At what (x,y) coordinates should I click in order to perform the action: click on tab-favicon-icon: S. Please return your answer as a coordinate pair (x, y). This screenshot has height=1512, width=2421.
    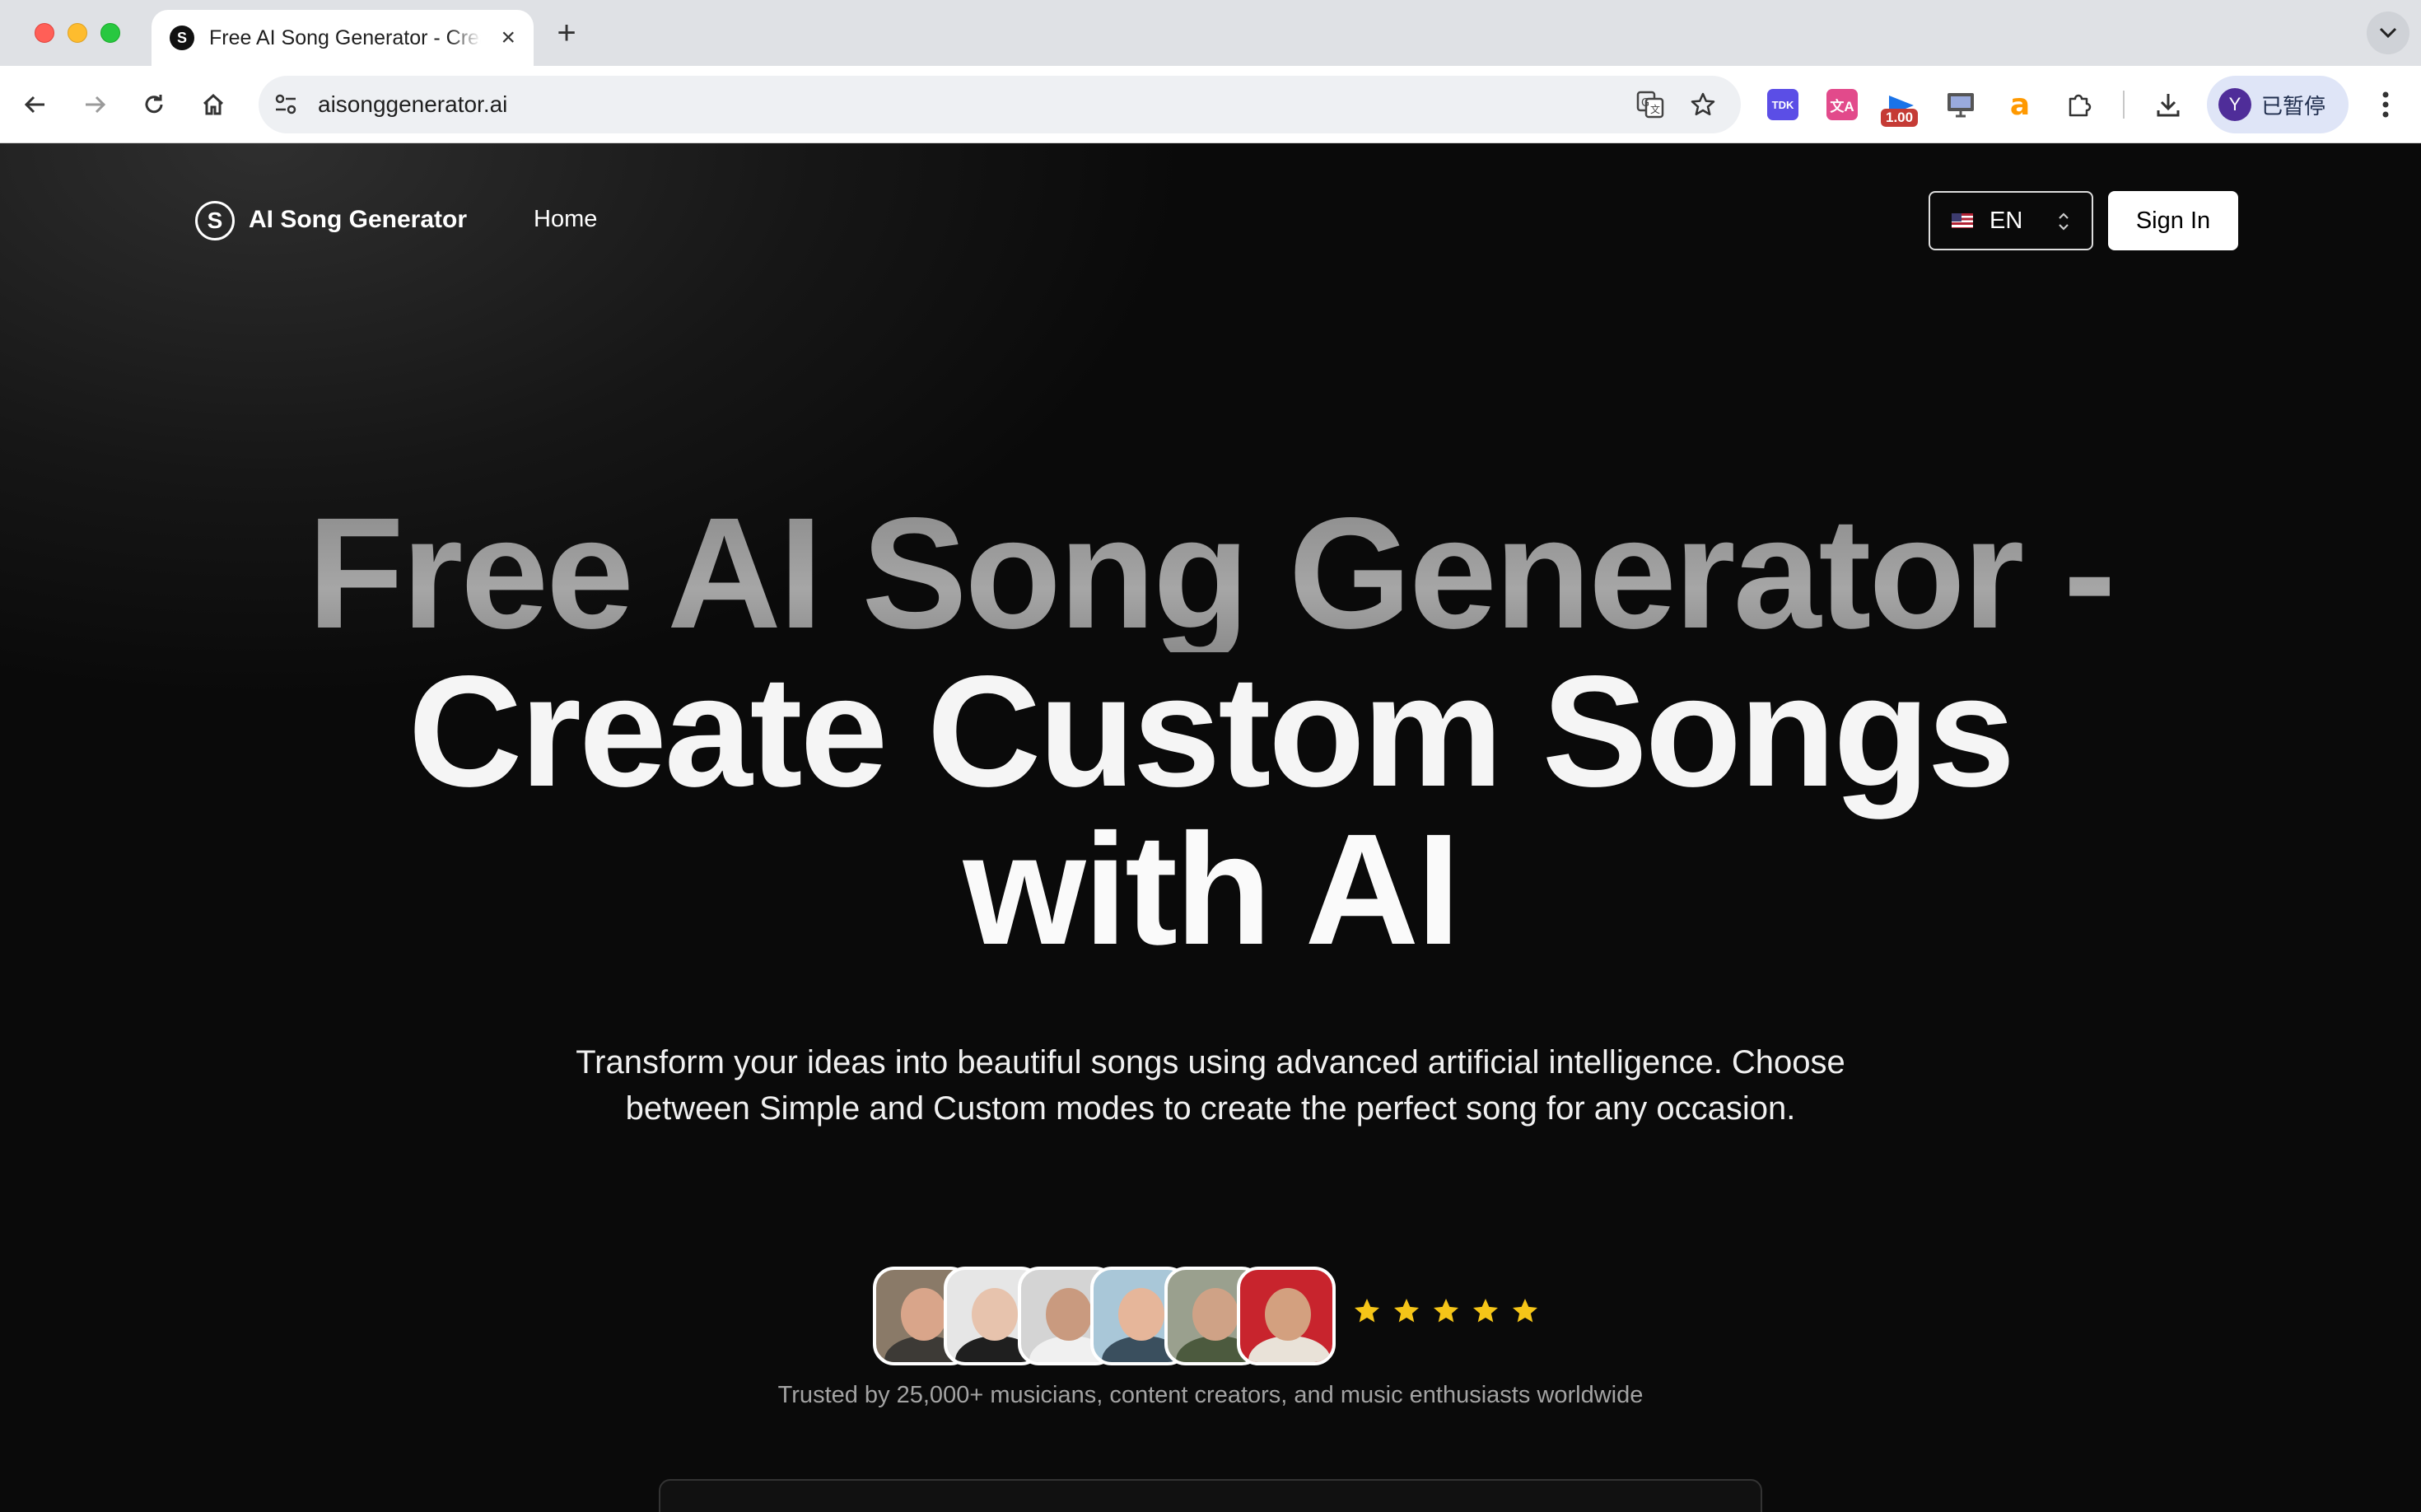
    Looking at the image, I should click on (182, 38).